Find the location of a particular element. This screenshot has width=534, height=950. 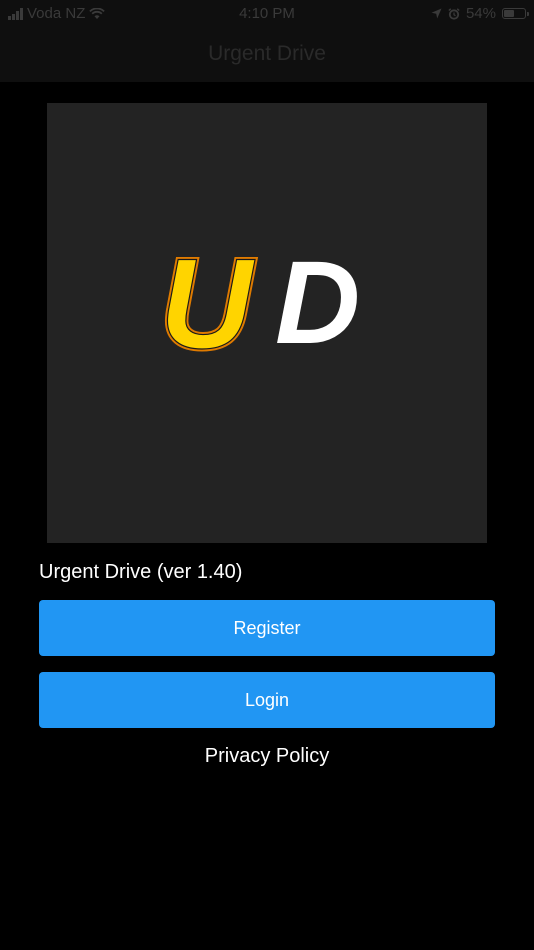

ud-logo-graphic: U U D is located at coordinates (259, 305).